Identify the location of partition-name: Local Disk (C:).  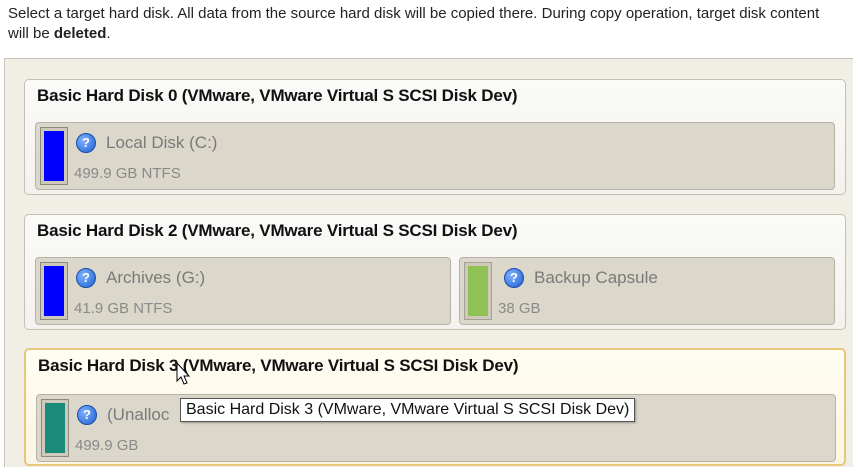
(162, 142).